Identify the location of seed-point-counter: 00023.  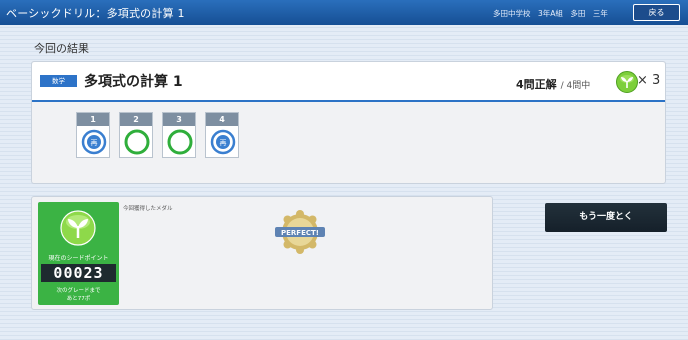
(78, 273).